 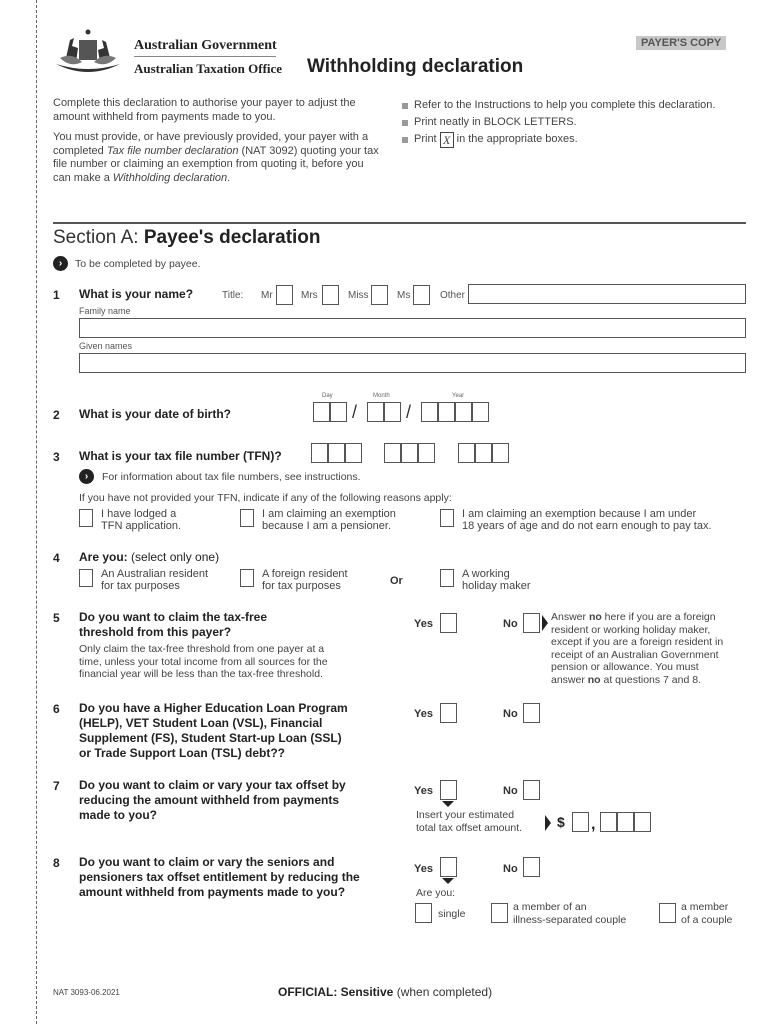 I want to click on question-text: What is your date of birth?, so click(x=155, y=414).